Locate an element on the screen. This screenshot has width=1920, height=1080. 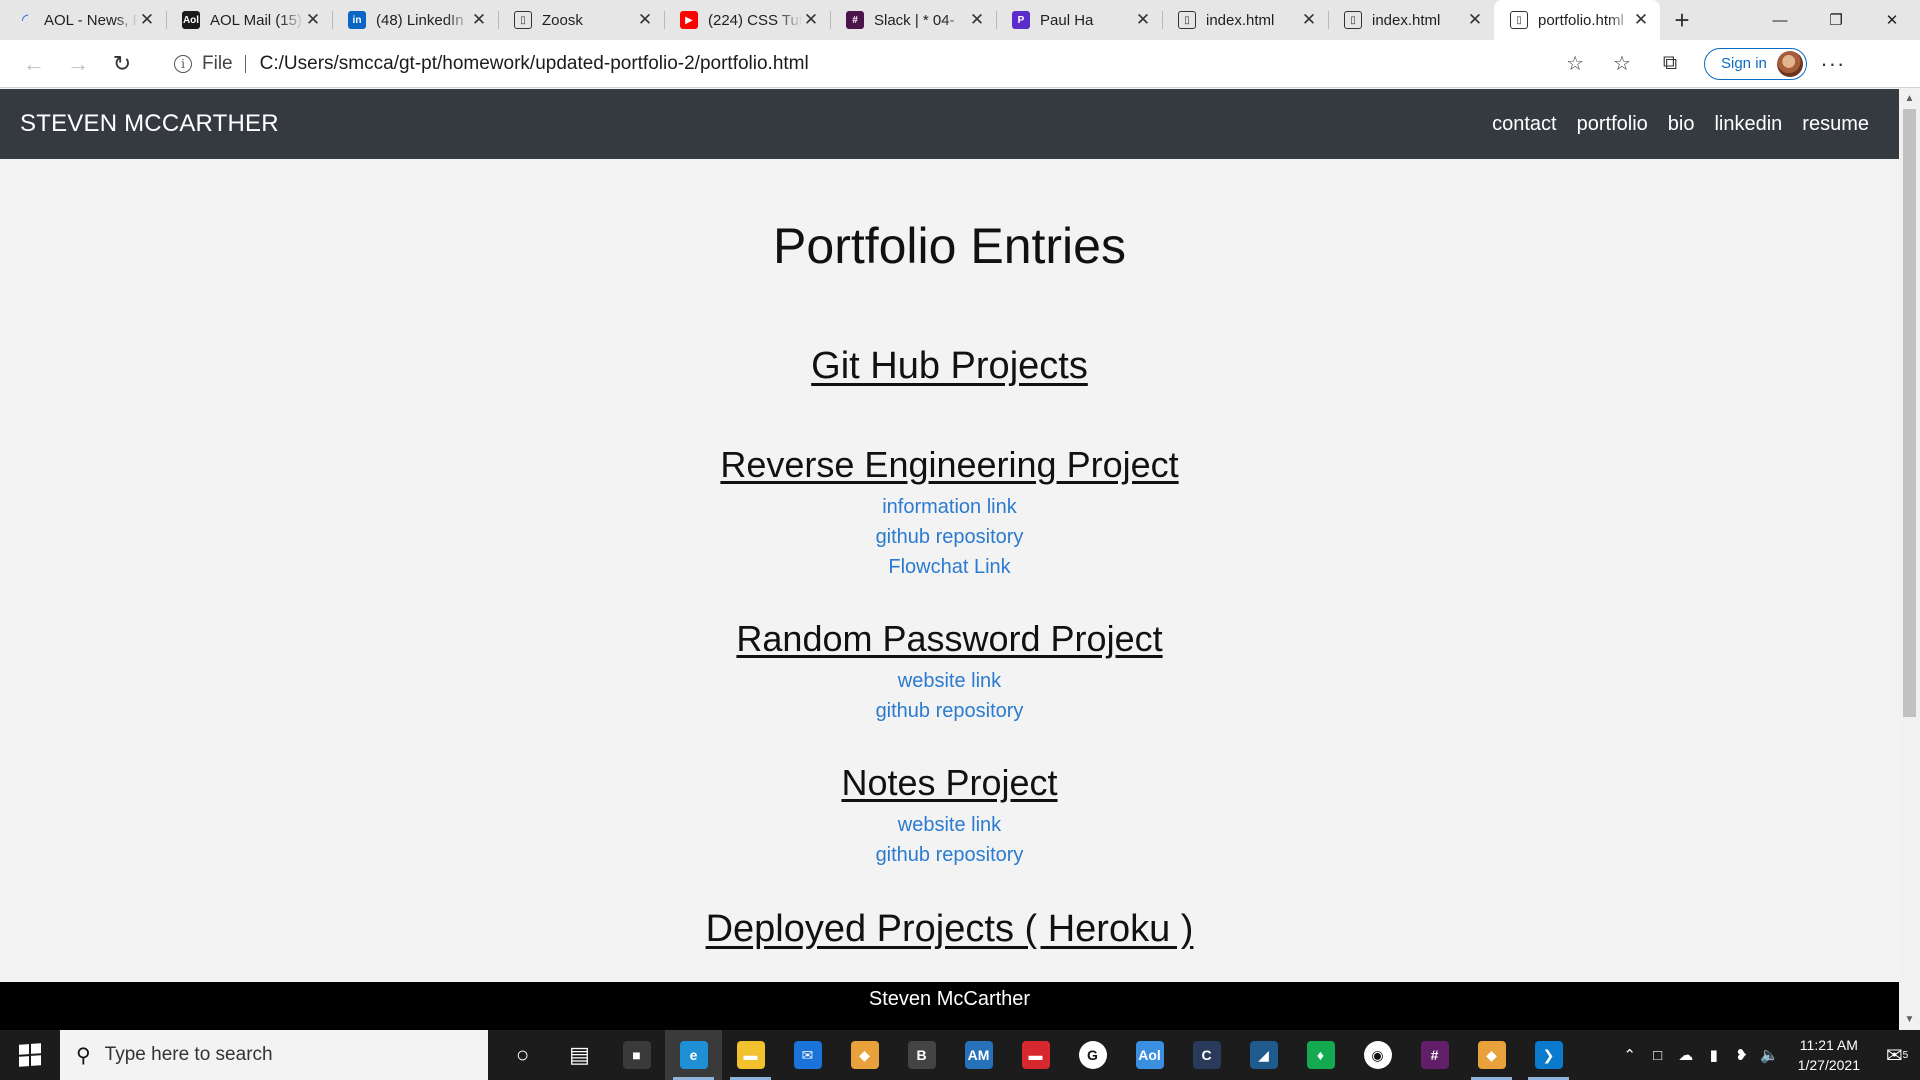
taskbar-app-button: ❯ is located at coordinates (1548, 1055).